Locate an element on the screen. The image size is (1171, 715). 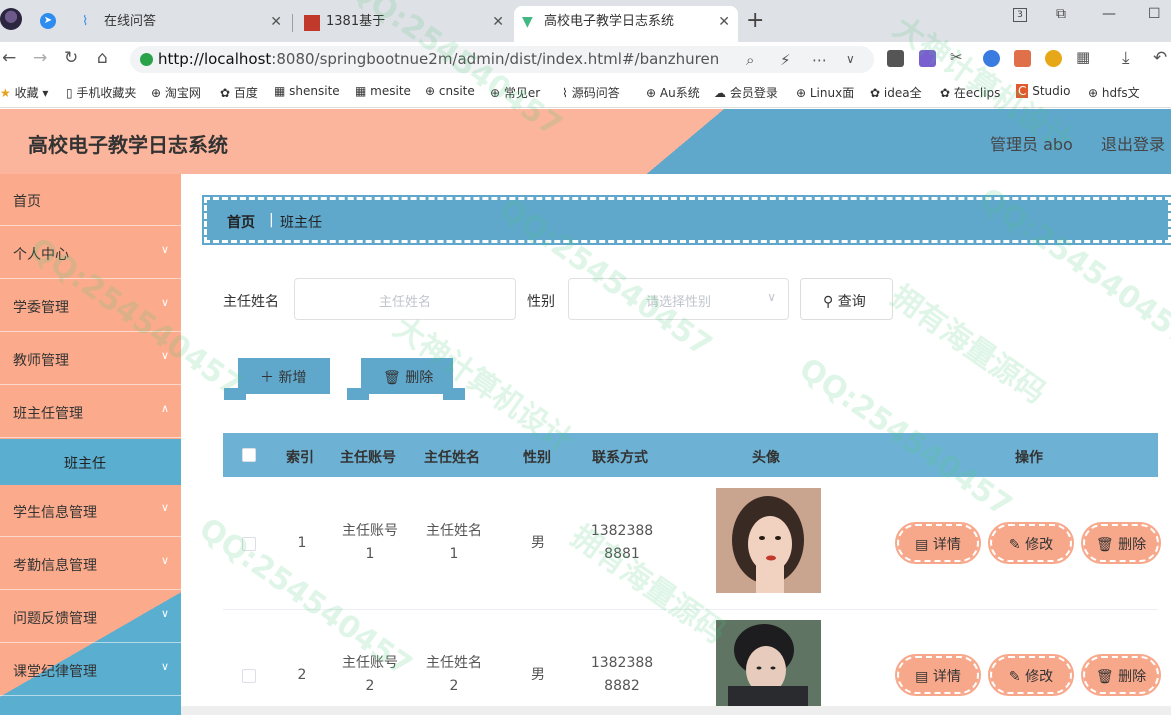
window-box-icon: ☐ is located at coordinates (1154, 14).